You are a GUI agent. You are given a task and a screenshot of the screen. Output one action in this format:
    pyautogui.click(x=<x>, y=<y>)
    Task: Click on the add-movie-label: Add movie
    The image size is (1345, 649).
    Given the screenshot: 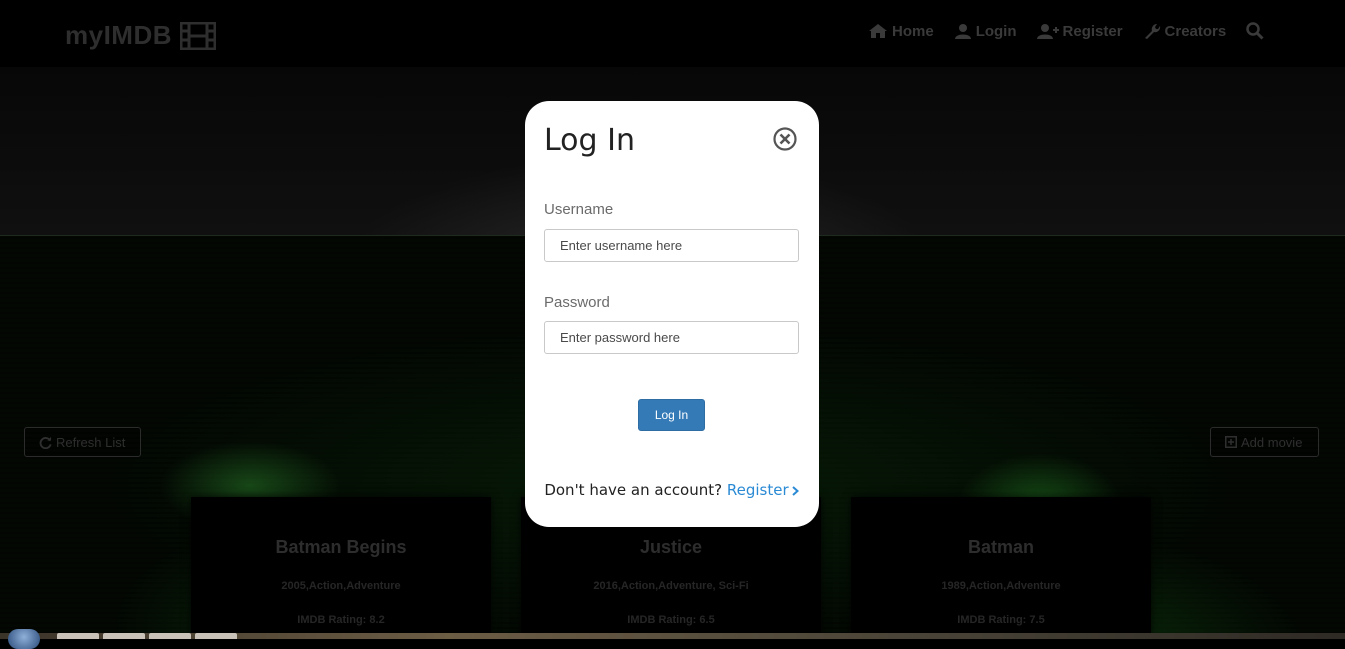 What is the action you would take?
    pyautogui.click(x=1272, y=442)
    